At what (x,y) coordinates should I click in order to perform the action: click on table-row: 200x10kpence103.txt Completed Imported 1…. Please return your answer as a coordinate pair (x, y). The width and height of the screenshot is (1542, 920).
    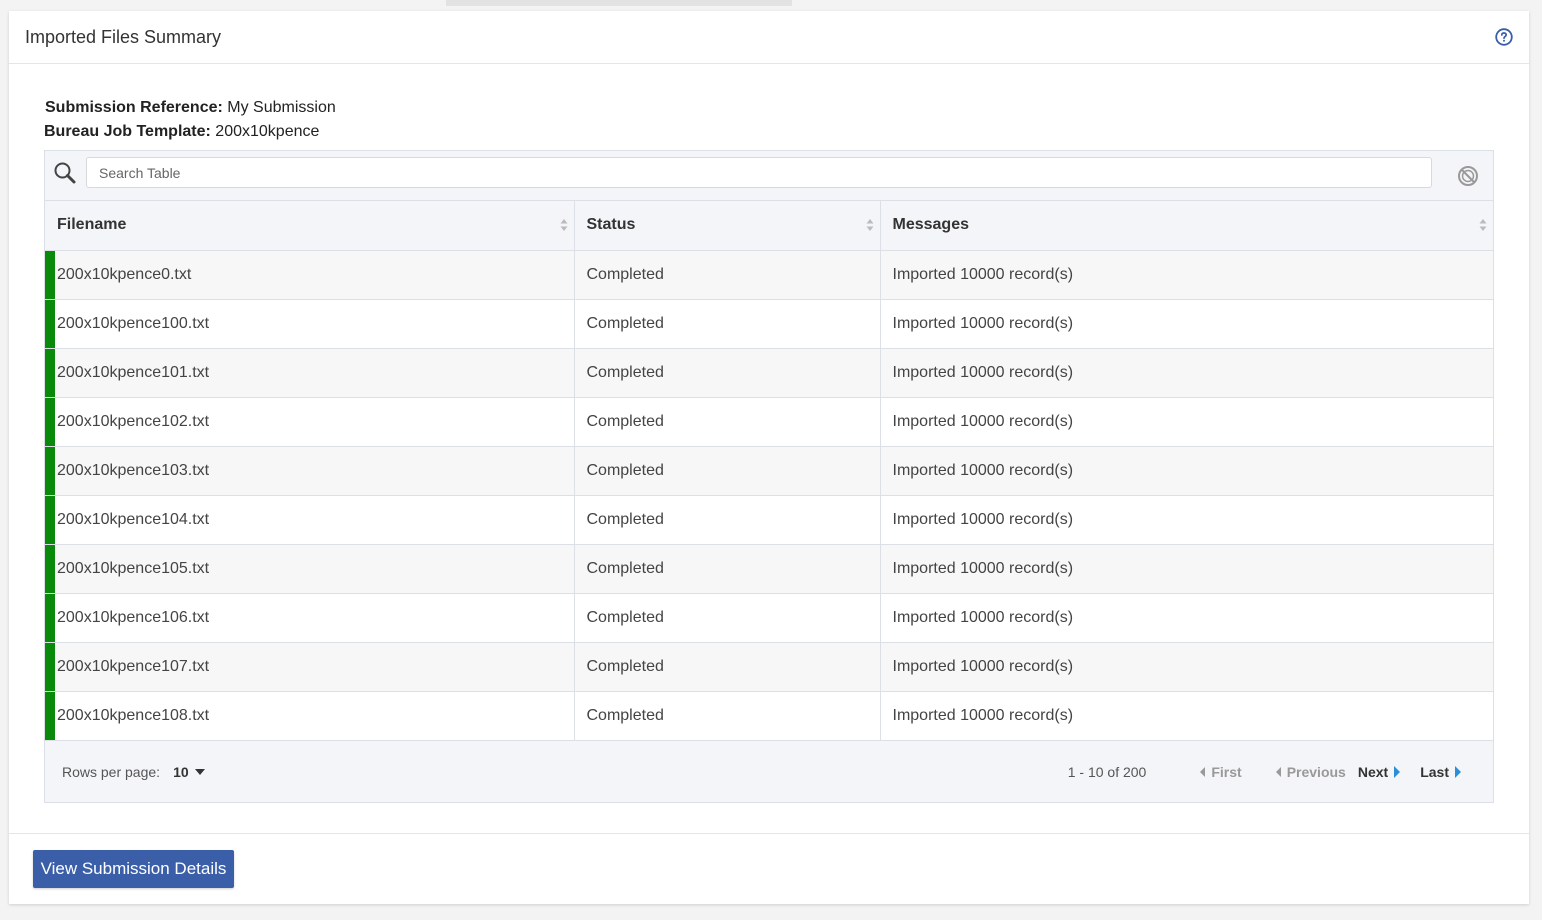
    Looking at the image, I should click on (769, 471).